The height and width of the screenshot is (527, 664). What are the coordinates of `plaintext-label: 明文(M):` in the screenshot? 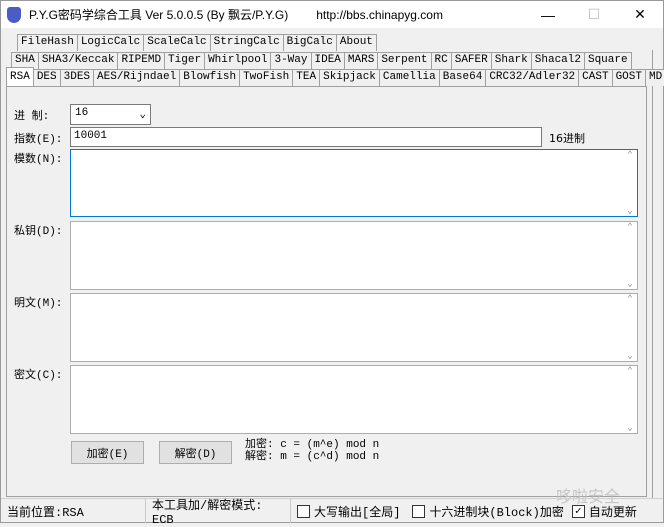 It's located at (38, 304).